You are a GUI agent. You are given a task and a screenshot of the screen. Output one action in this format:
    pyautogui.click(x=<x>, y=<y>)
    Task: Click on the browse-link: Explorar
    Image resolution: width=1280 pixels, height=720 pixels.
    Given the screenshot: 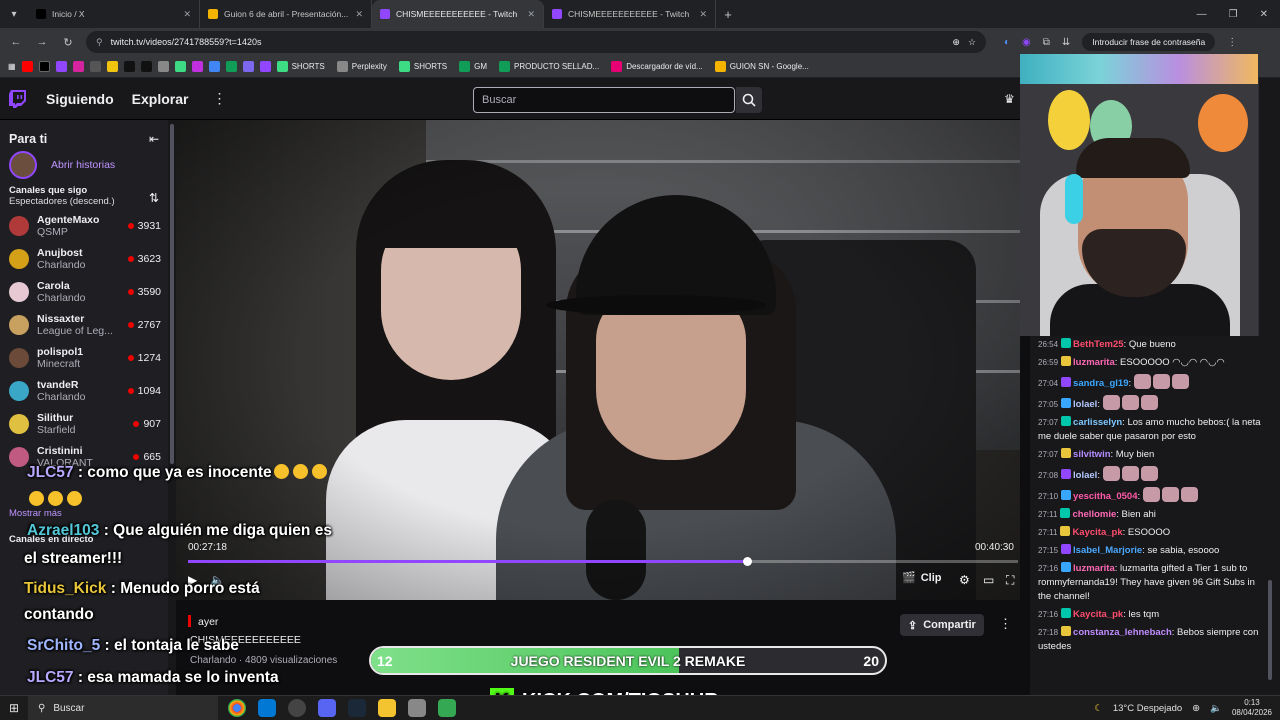 What is the action you would take?
    pyautogui.click(x=160, y=99)
    